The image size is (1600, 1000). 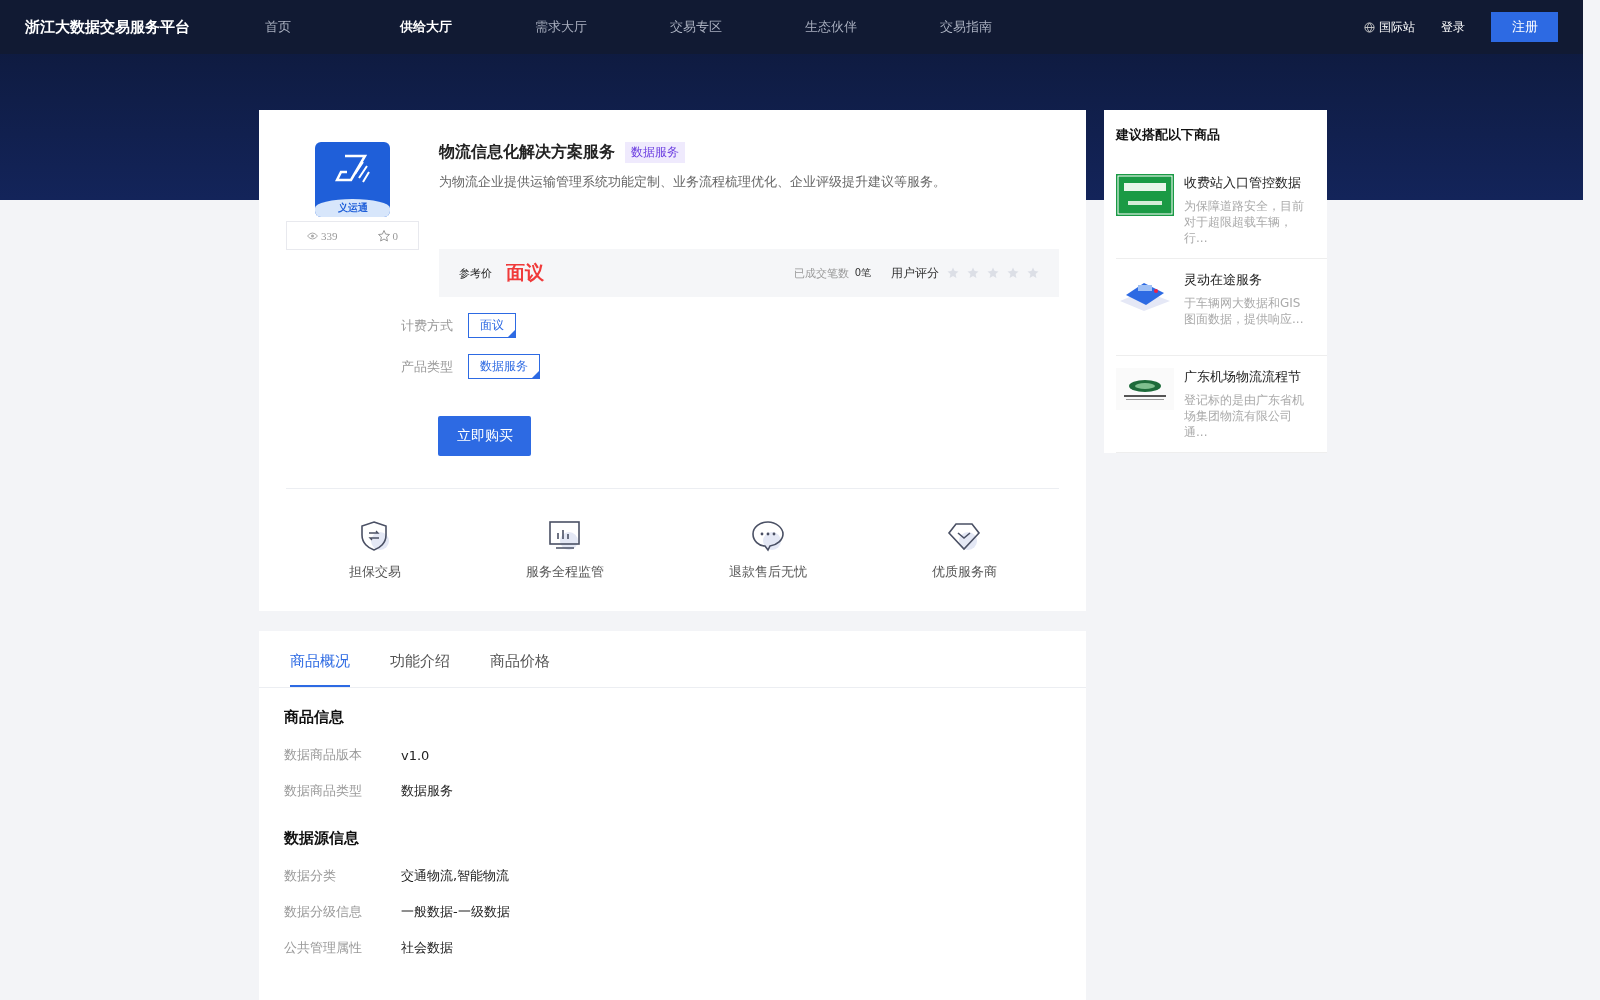 I want to click on field-label: 数据商品版本, so click(x=323, y=755).